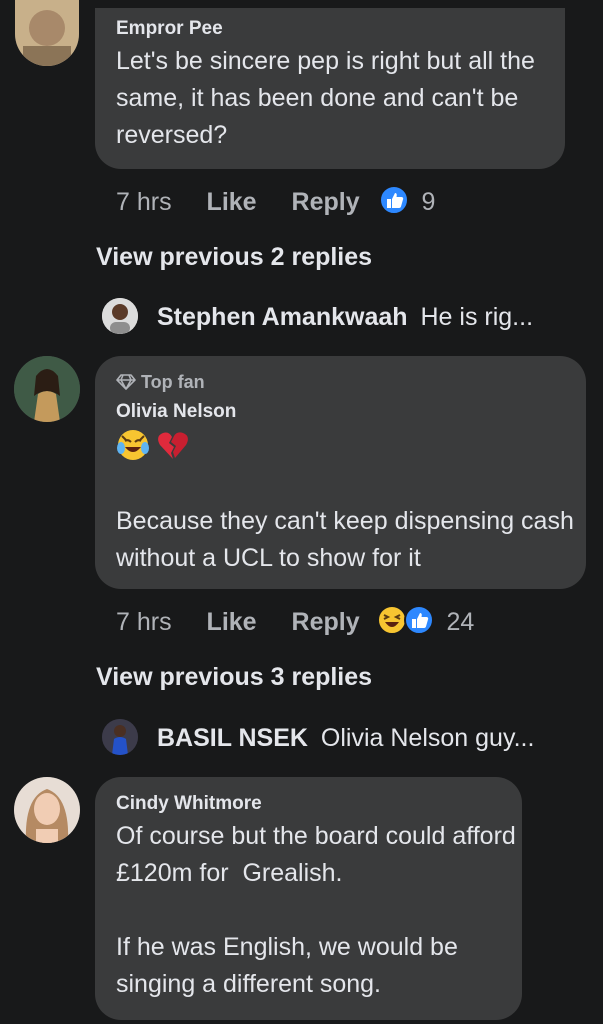 This screenshot has width=603, height=1024. Describe the element at coordinates (234, 257) in the screenshot. I see `view-previous-replies-link: View previous 2 replies` at that location.